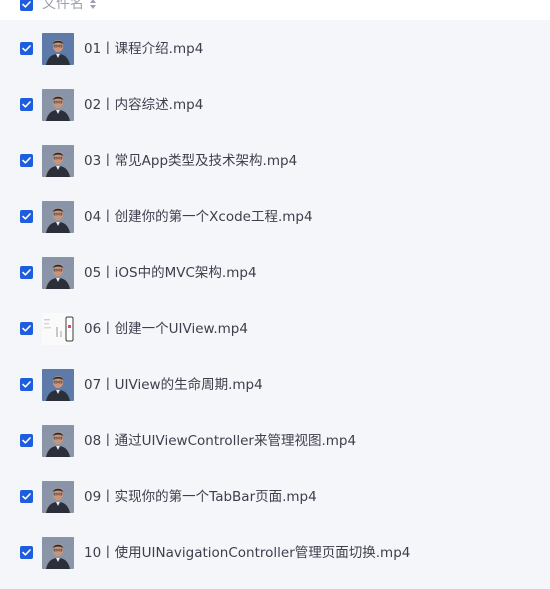 The height and width of the screenshot is (589, 550). I want to click on file-row: 08丨通过UIViewController来管理视图.mp4, so click(275, 440).